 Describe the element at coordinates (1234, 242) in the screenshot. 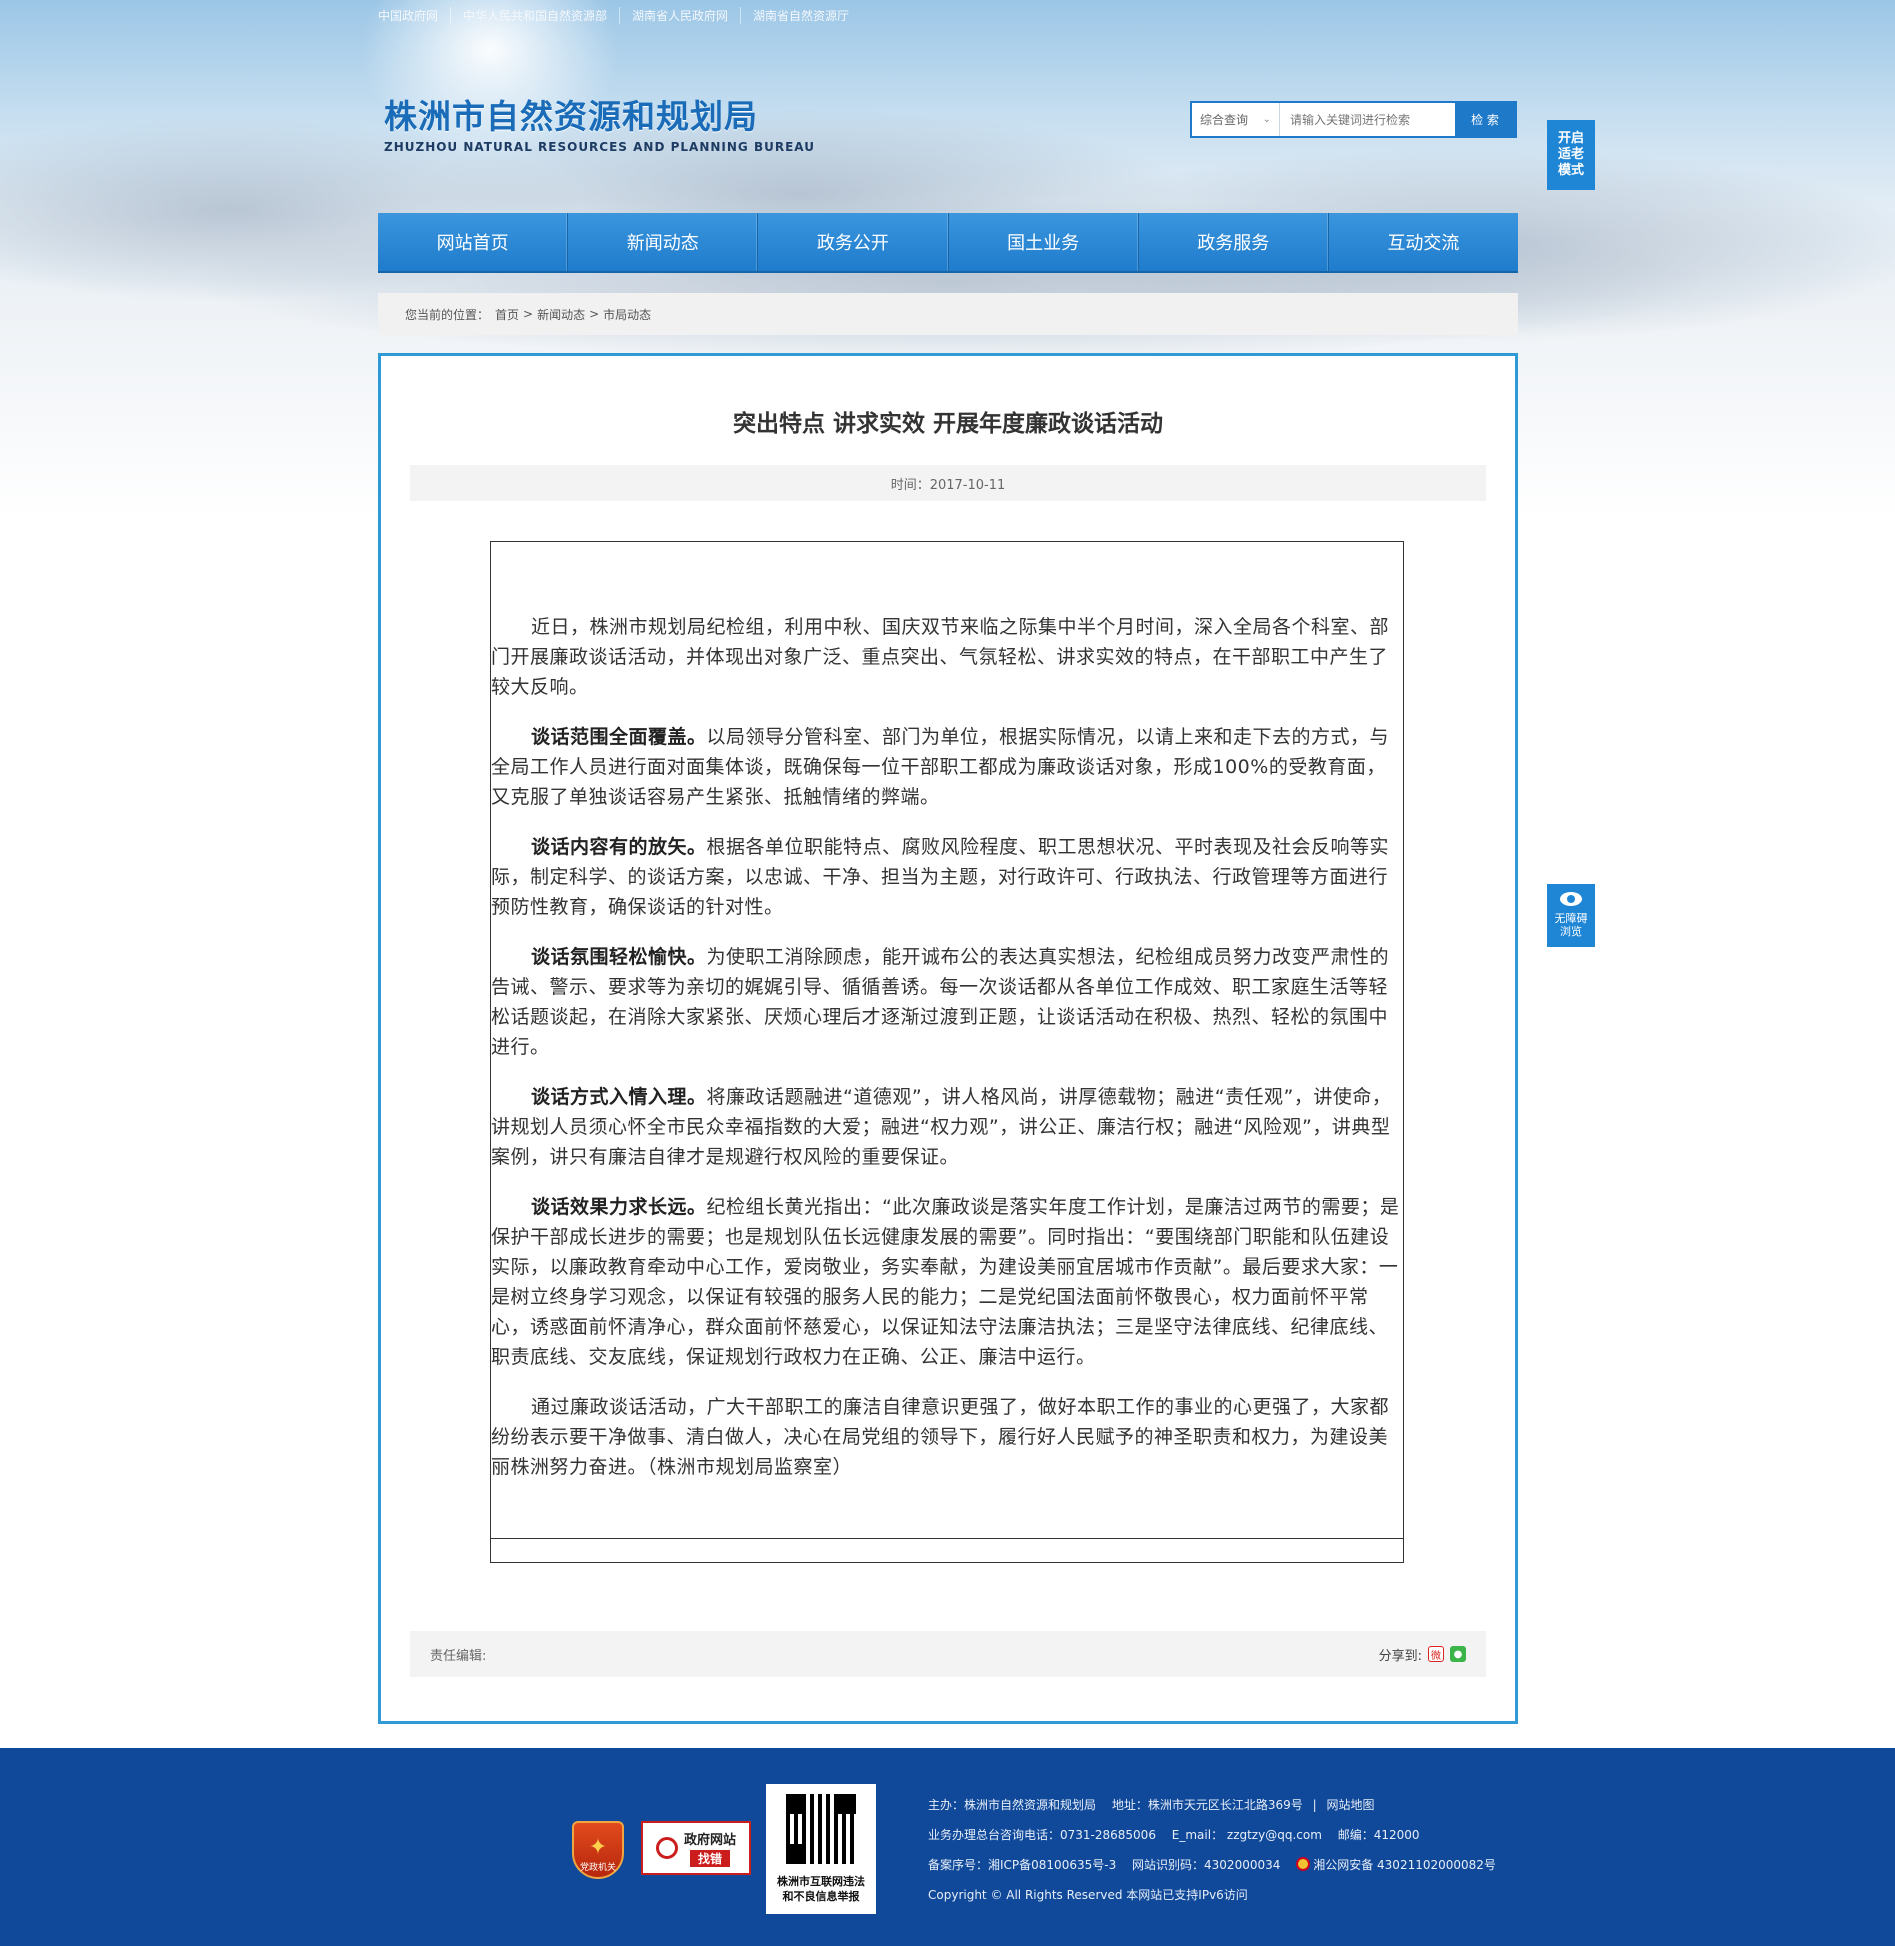

I see `nav-gov-service: 政务服务` at that location.